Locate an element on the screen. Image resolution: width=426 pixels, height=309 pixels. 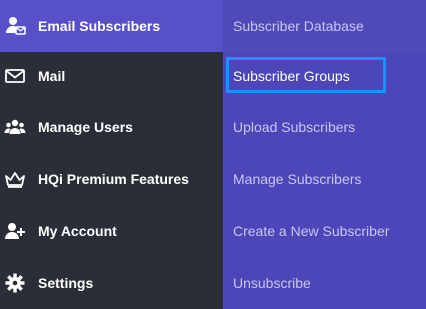
submenu-item-label: Unsubscribe is located at coordinates (272, 283).